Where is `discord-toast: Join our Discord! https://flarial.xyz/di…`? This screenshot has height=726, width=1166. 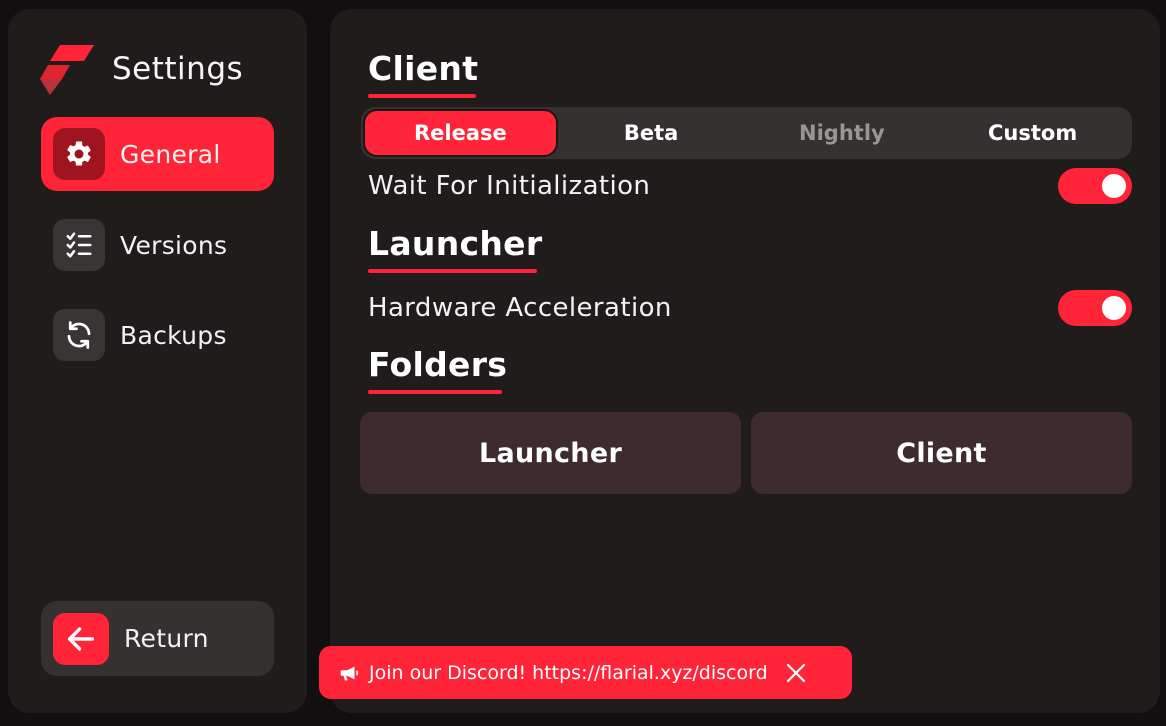 discord-toast: Join our Discord! https://flarial.xyz/di… is located at coordinates (585, 672).